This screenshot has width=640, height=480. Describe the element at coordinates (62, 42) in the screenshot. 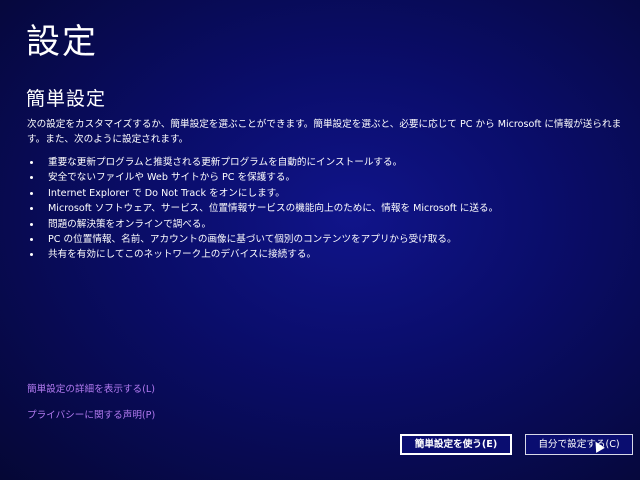

I see `page-title: 設定` at that location.